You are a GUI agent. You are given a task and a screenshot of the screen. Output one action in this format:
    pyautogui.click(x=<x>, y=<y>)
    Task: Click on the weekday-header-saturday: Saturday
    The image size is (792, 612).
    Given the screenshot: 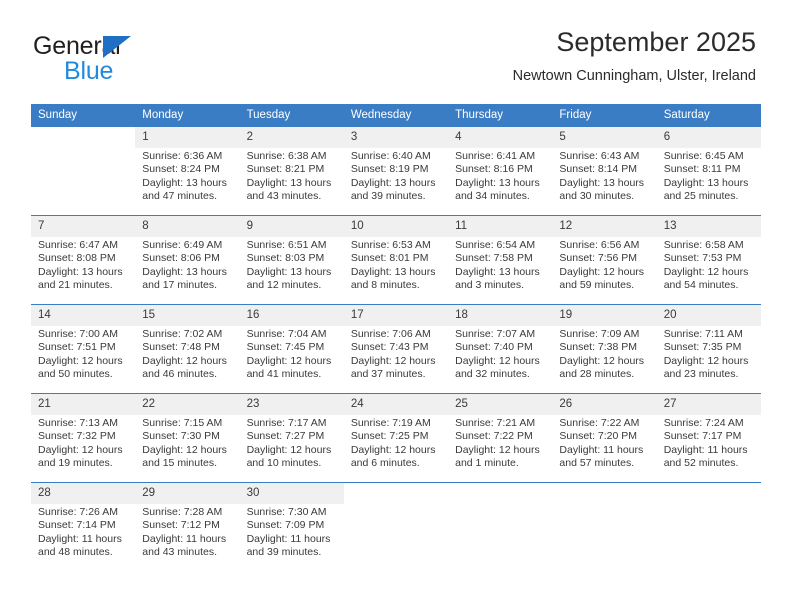 What is the action you would take?
    pyautogui.click(x=708, y=115)
    